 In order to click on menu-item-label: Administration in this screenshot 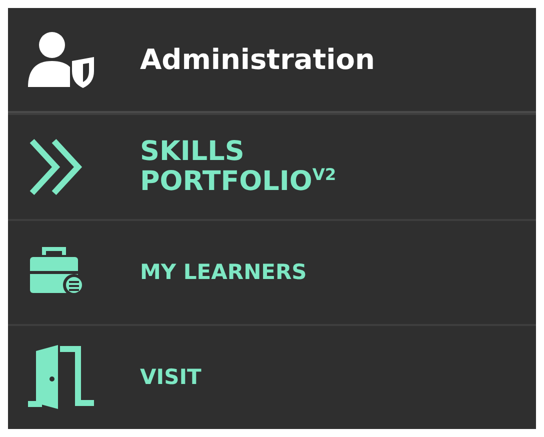, I will do `click(257, 59)`.